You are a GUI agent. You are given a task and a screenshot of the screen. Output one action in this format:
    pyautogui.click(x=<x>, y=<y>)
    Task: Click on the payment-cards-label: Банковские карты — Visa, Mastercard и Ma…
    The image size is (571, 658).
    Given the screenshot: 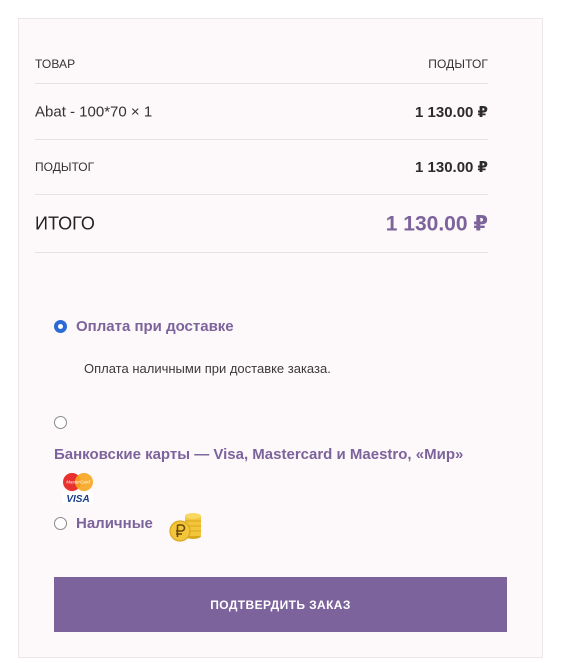 What is the action you would take?
    pyautogui.click(x=258, y=454)
    